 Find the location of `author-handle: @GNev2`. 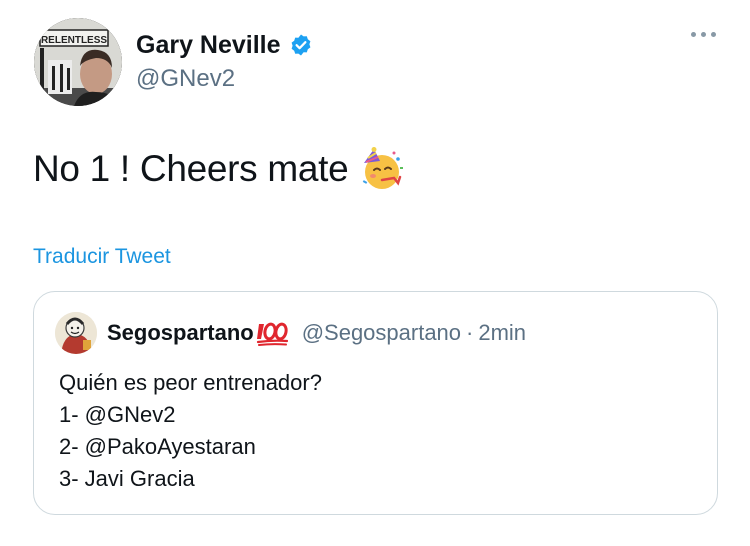

author-handle: @GNev2 is located at coordinates (185, 79).